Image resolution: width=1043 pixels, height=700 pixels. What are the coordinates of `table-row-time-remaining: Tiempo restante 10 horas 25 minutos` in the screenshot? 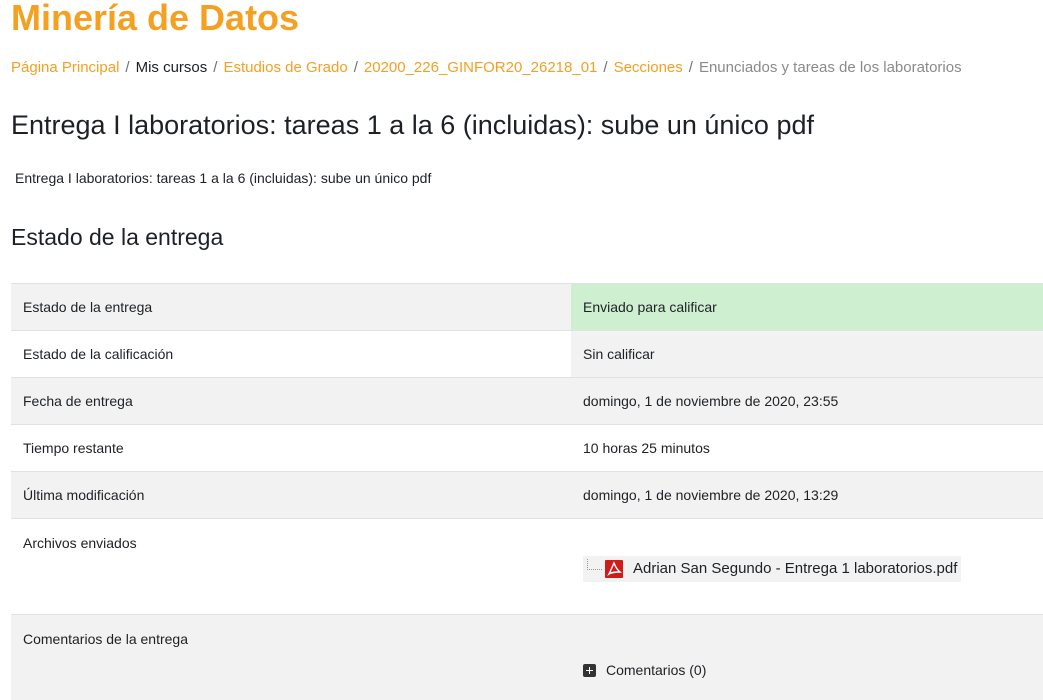 It's located at (527, 448).